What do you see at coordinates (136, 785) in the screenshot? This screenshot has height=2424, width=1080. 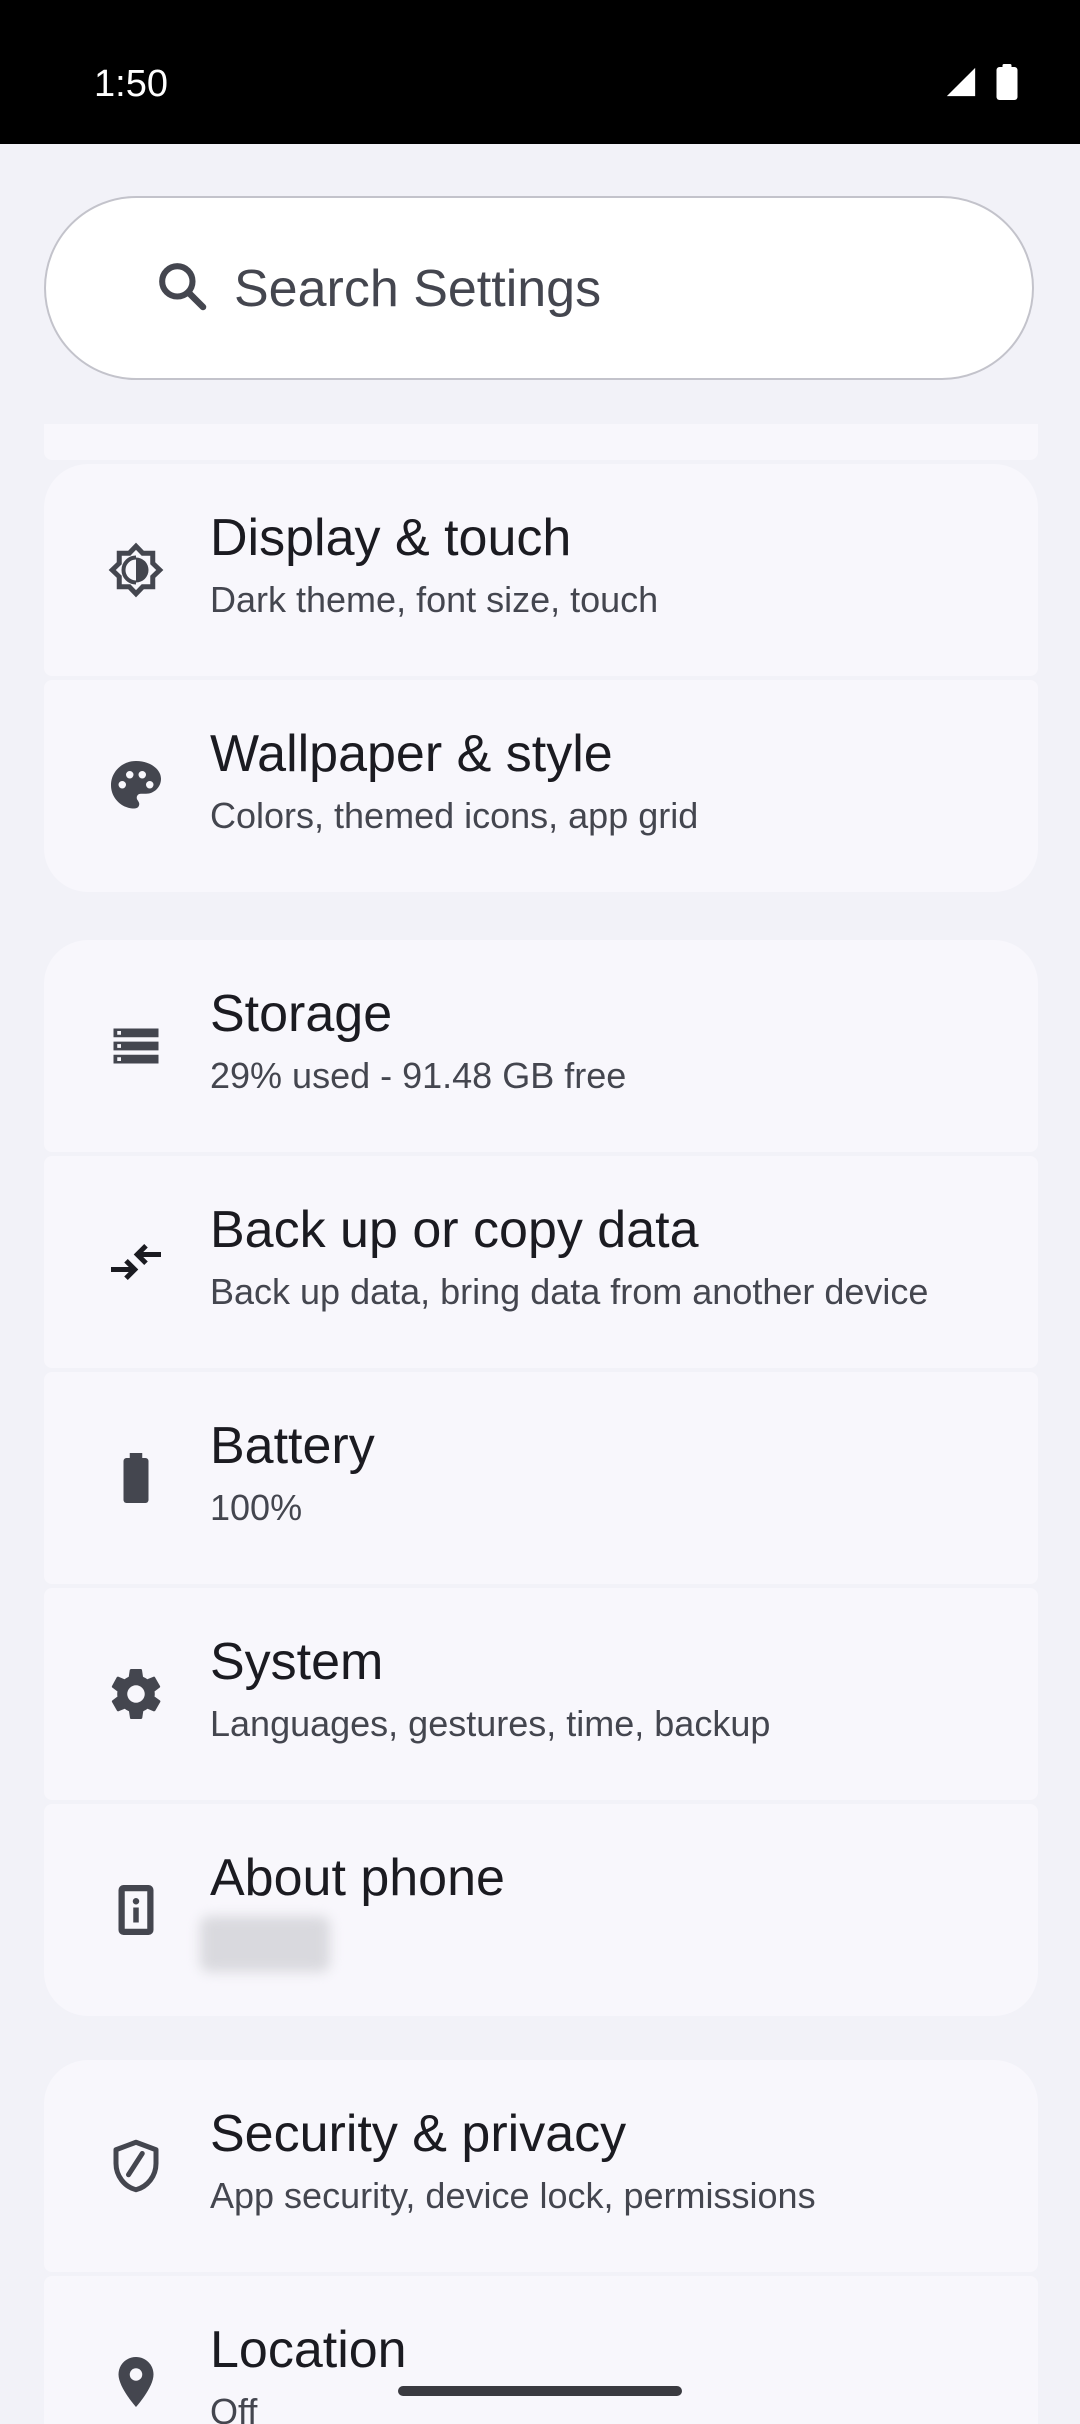 I see `palette-icon` at bounding box center [136, 785].